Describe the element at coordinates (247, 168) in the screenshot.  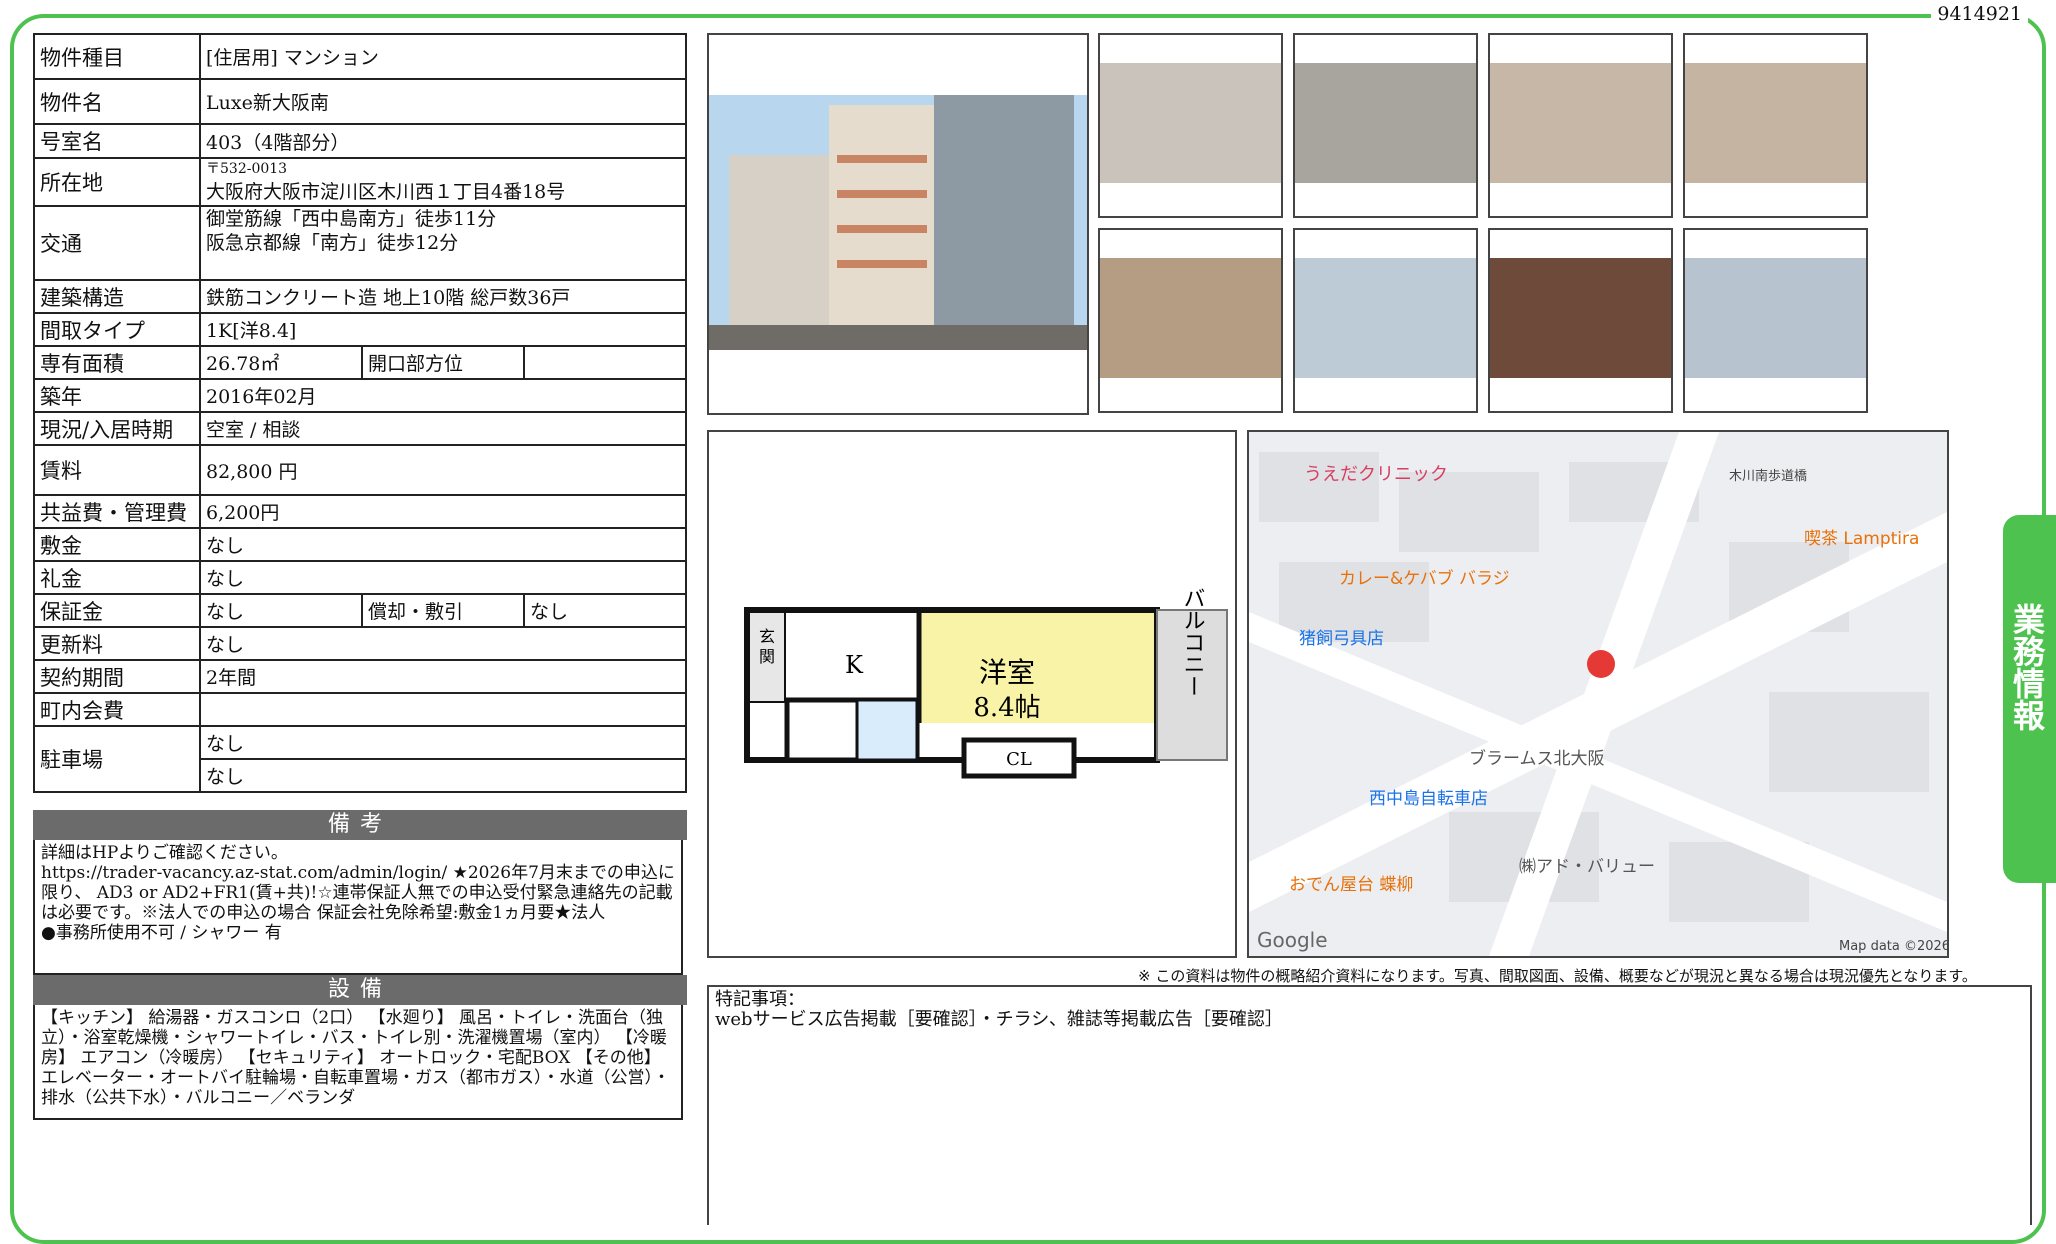
I see `postal-code: 〒532-0013` at that location.